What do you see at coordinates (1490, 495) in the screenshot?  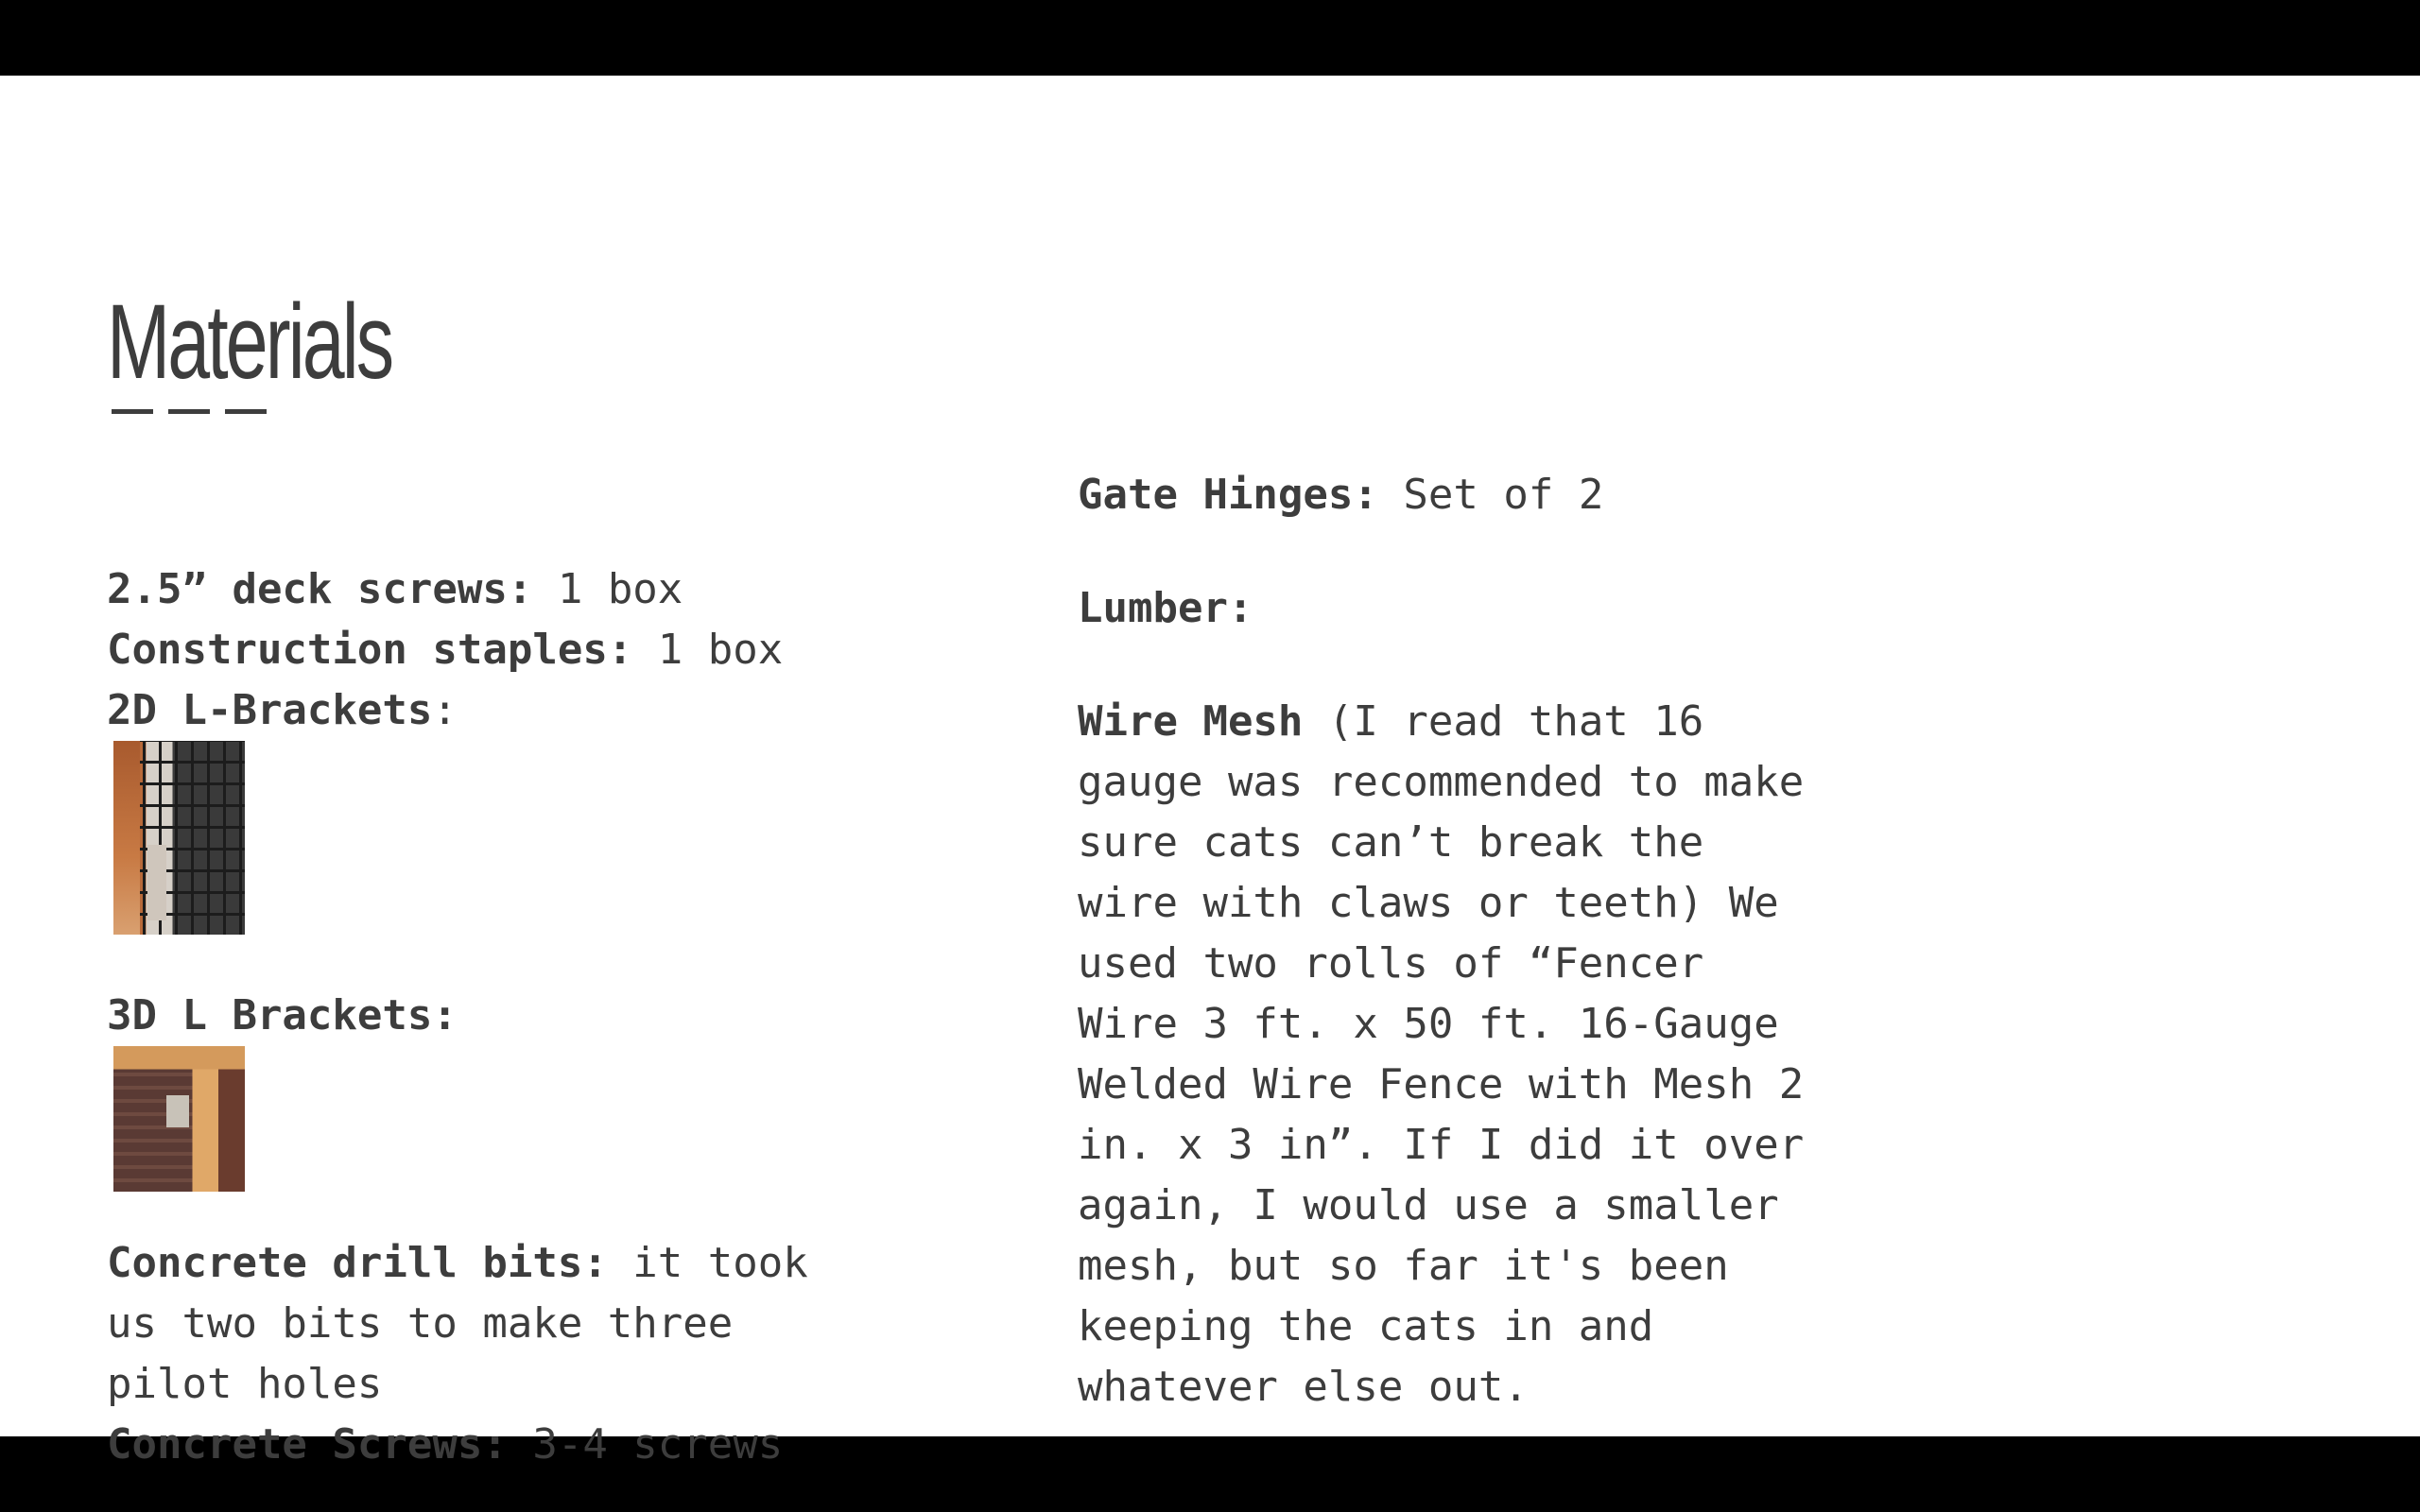 I see `gate-hinges-value: Set of 2` at bounding box center [1490, 495].